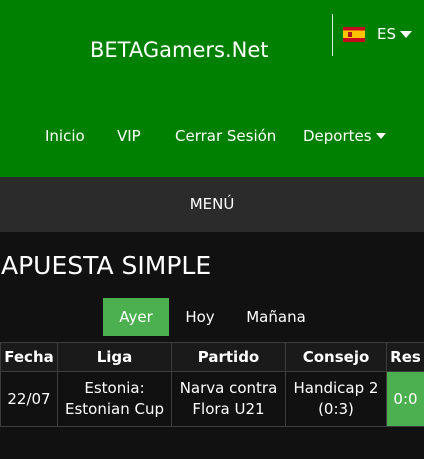 The width and height of the screenshot is (424, 459). I want to click on nav-item-inicio: Inicio, so click(65, 136).